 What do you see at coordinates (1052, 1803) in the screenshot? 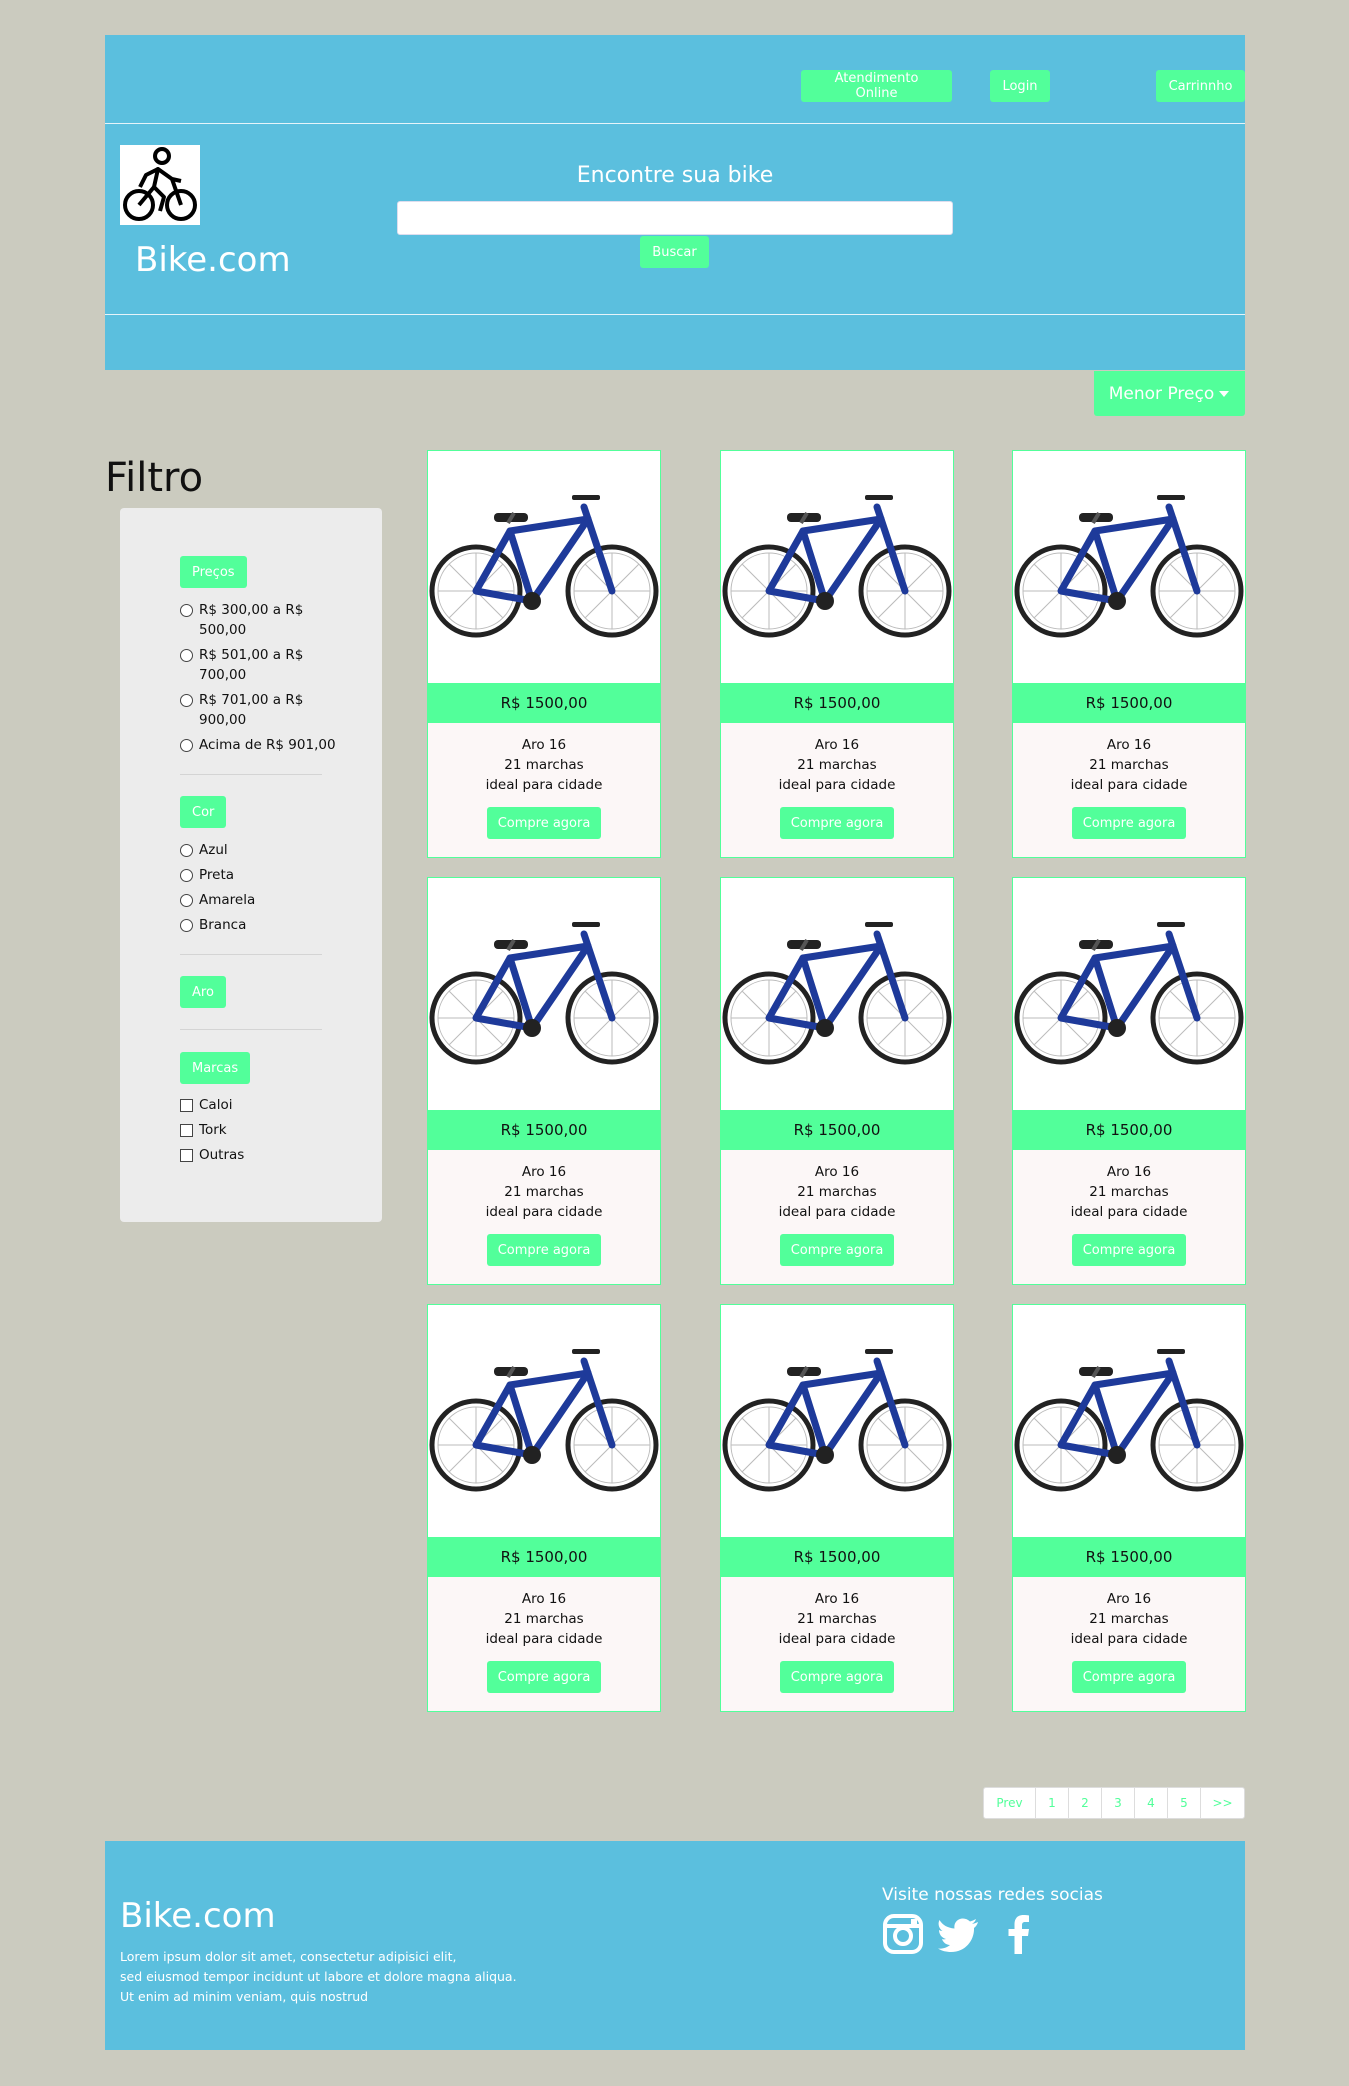
I see `pagination-page: 1` at bounding box center [1052, 1803].